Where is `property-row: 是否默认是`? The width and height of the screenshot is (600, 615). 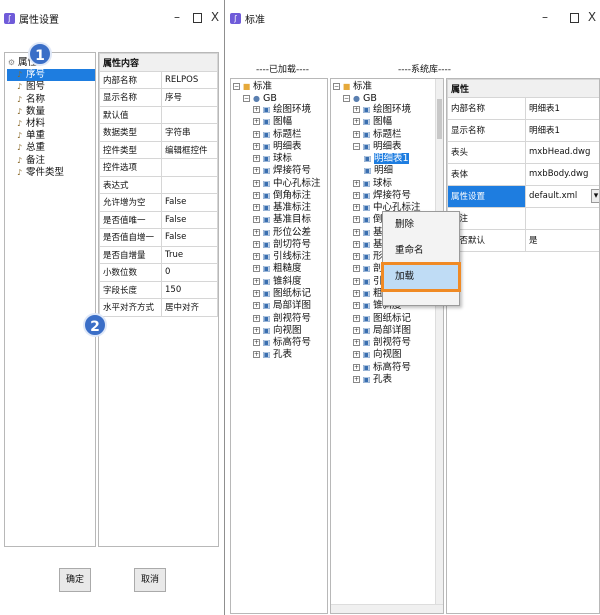
property-row: 是否默认是 is located at coordinates (523, 240).